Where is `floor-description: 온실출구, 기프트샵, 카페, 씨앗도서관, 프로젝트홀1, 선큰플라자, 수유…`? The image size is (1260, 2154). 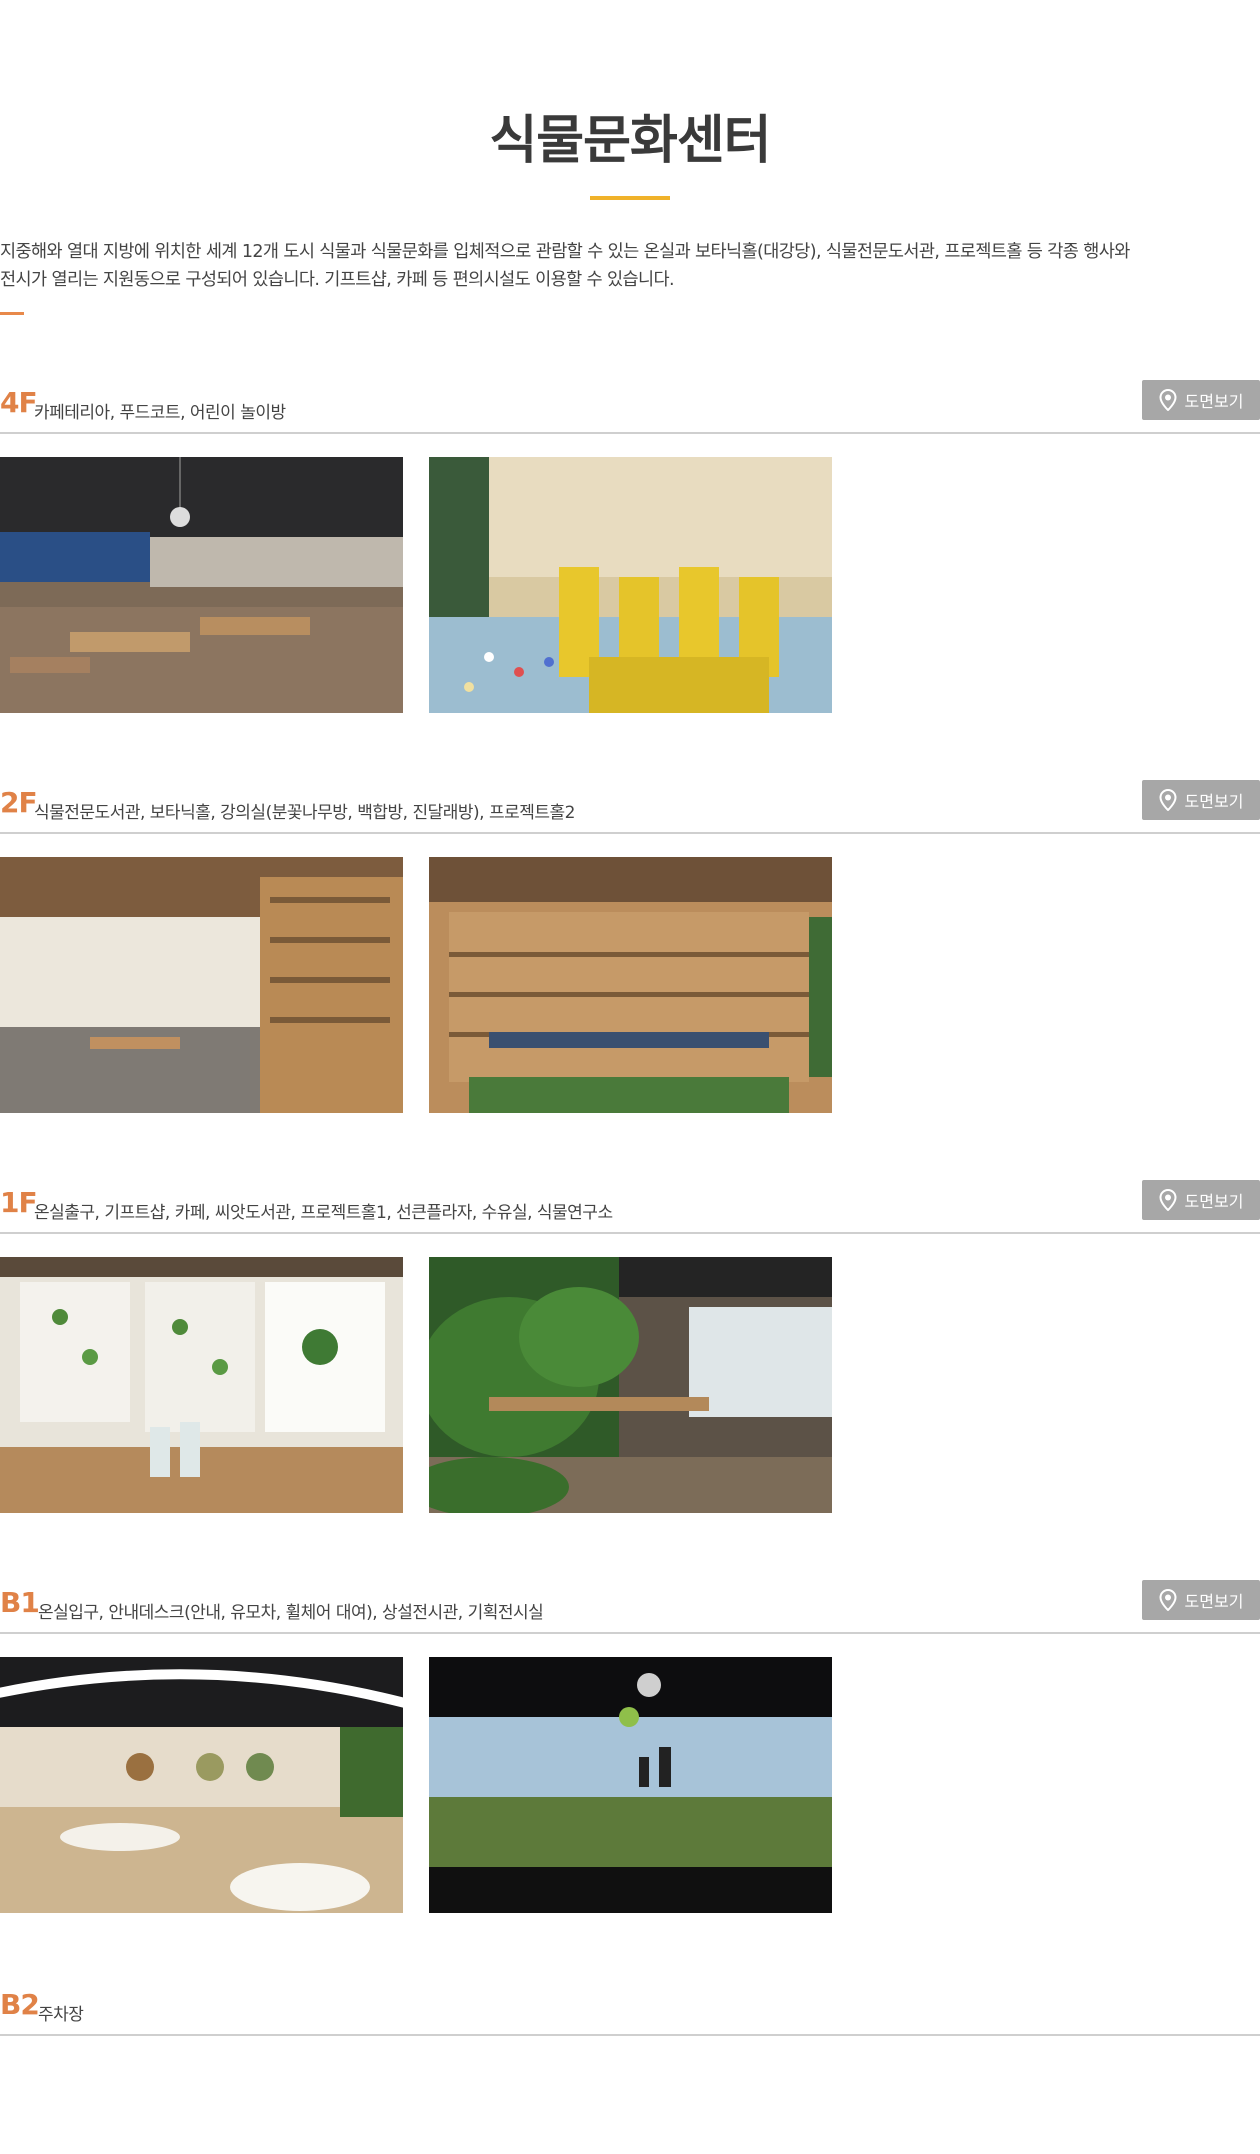
floor-description: 온실출구, 기프트샵, 카페, 씨앗도서관, 프로젝트홀1, 선큰플라자, 수유… is located at coordinates (323, 1213).